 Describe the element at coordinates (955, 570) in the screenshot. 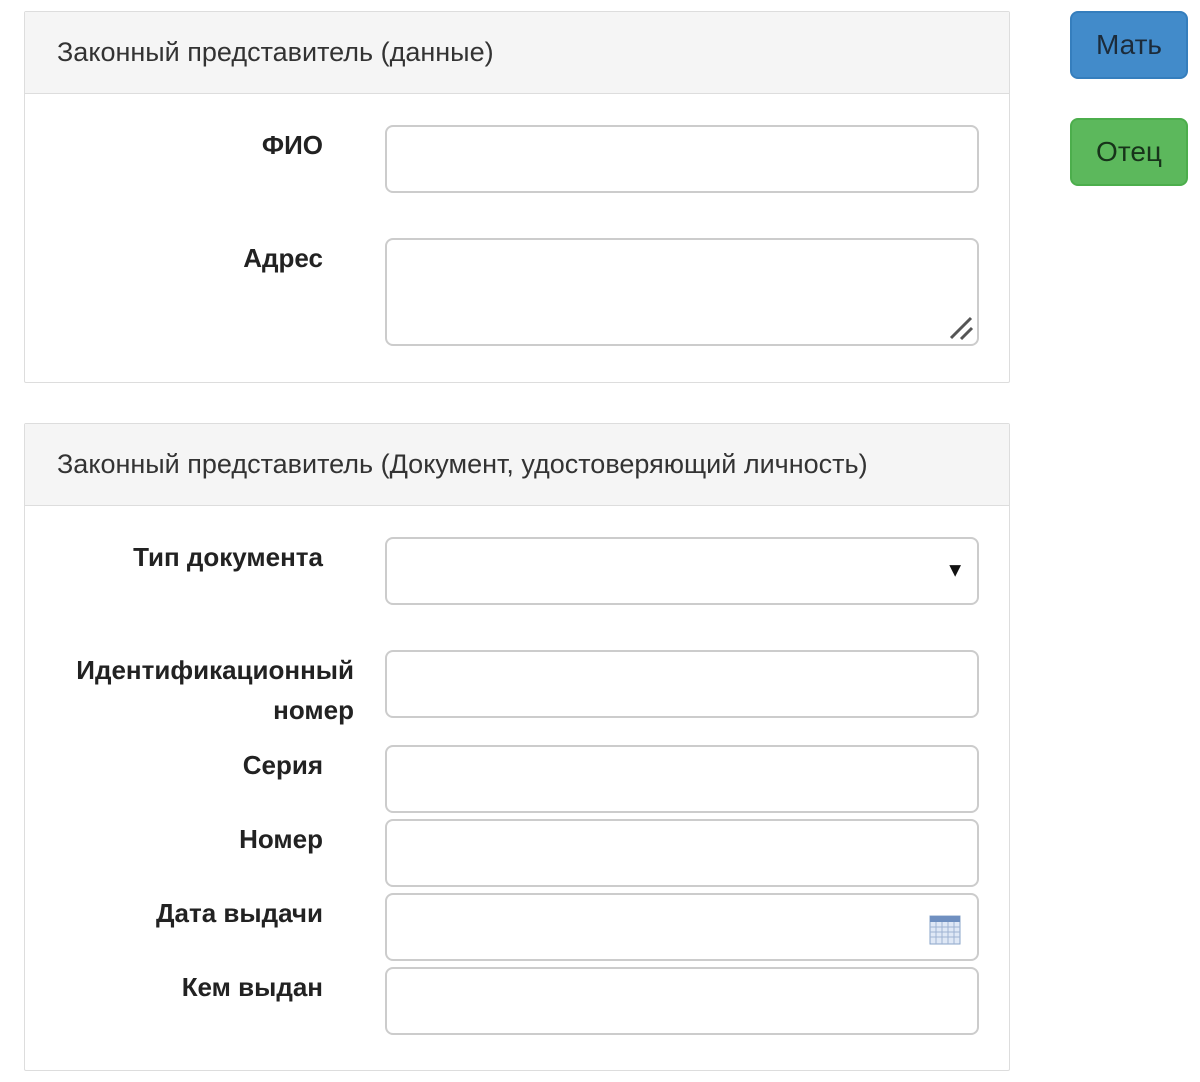

I see `chevron-down-icon: ▼` at that location.